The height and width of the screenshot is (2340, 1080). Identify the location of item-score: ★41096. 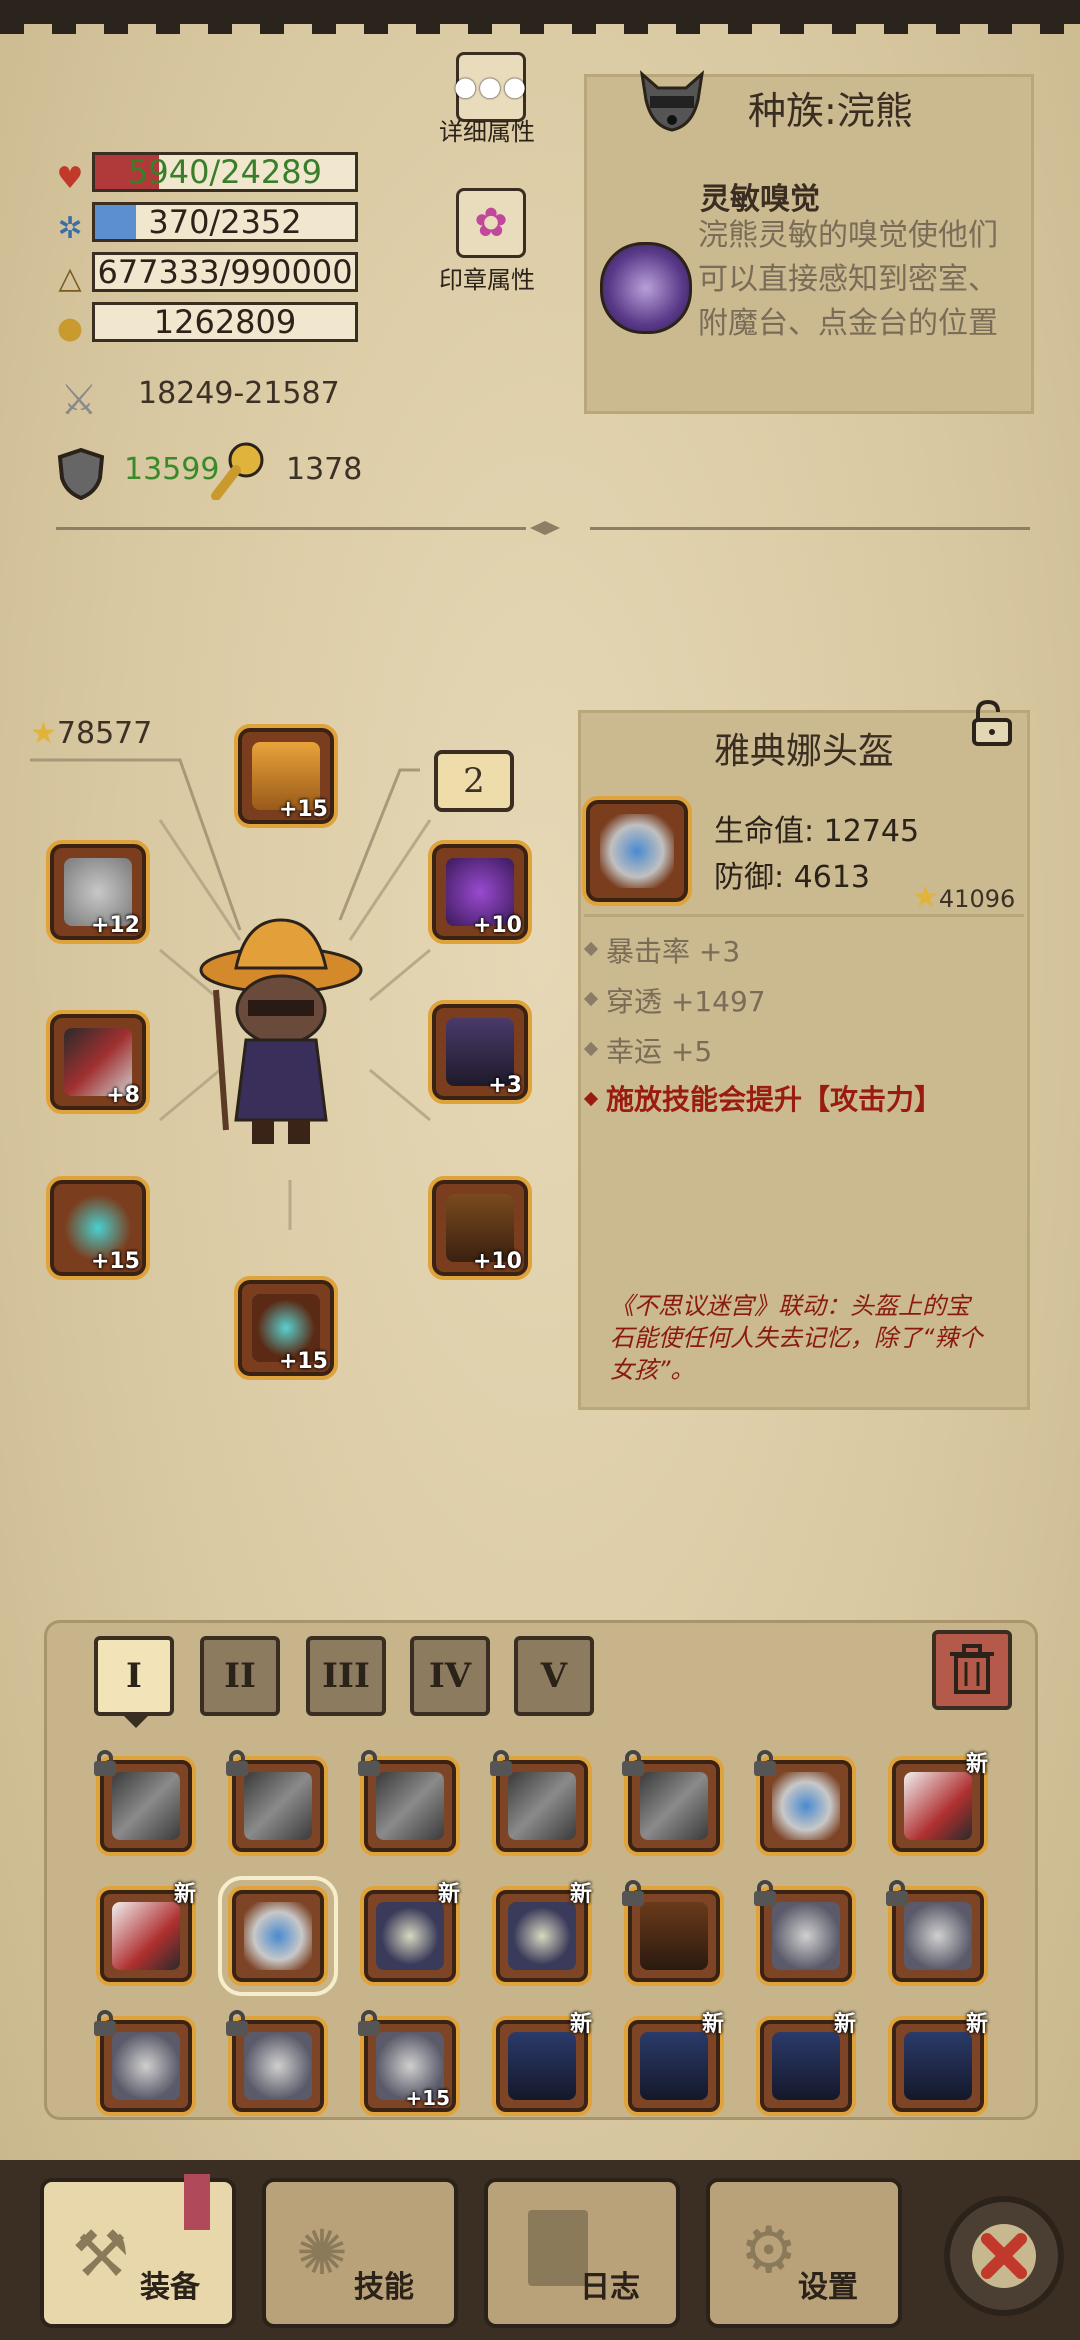
(963, 897).